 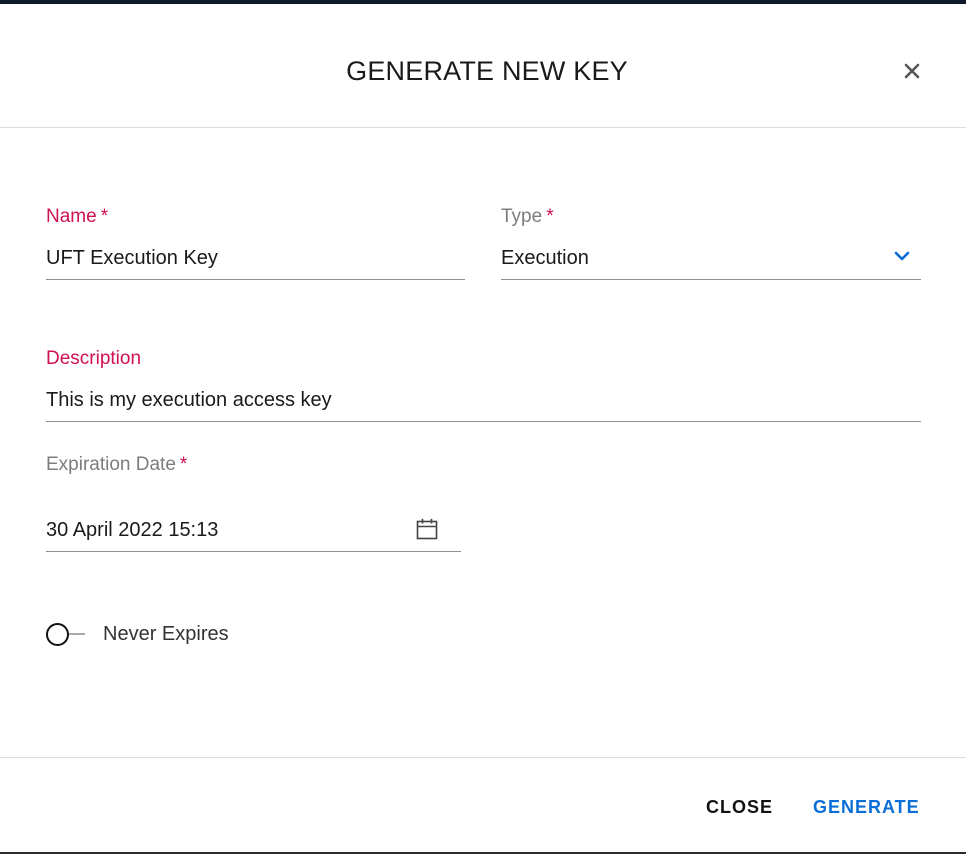 What do you see at coordinates (866, 807) in the screenshot?
I see `generate-button: GENERATE` at bounding box center [866, 807].